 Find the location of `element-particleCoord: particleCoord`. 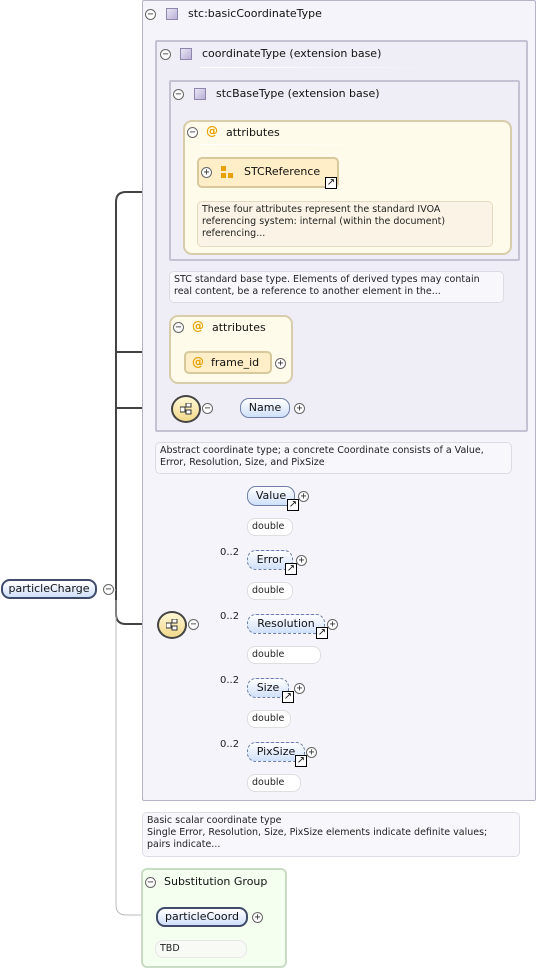

element-particleCoord: particleCoord is located at coordinates (202, 917).